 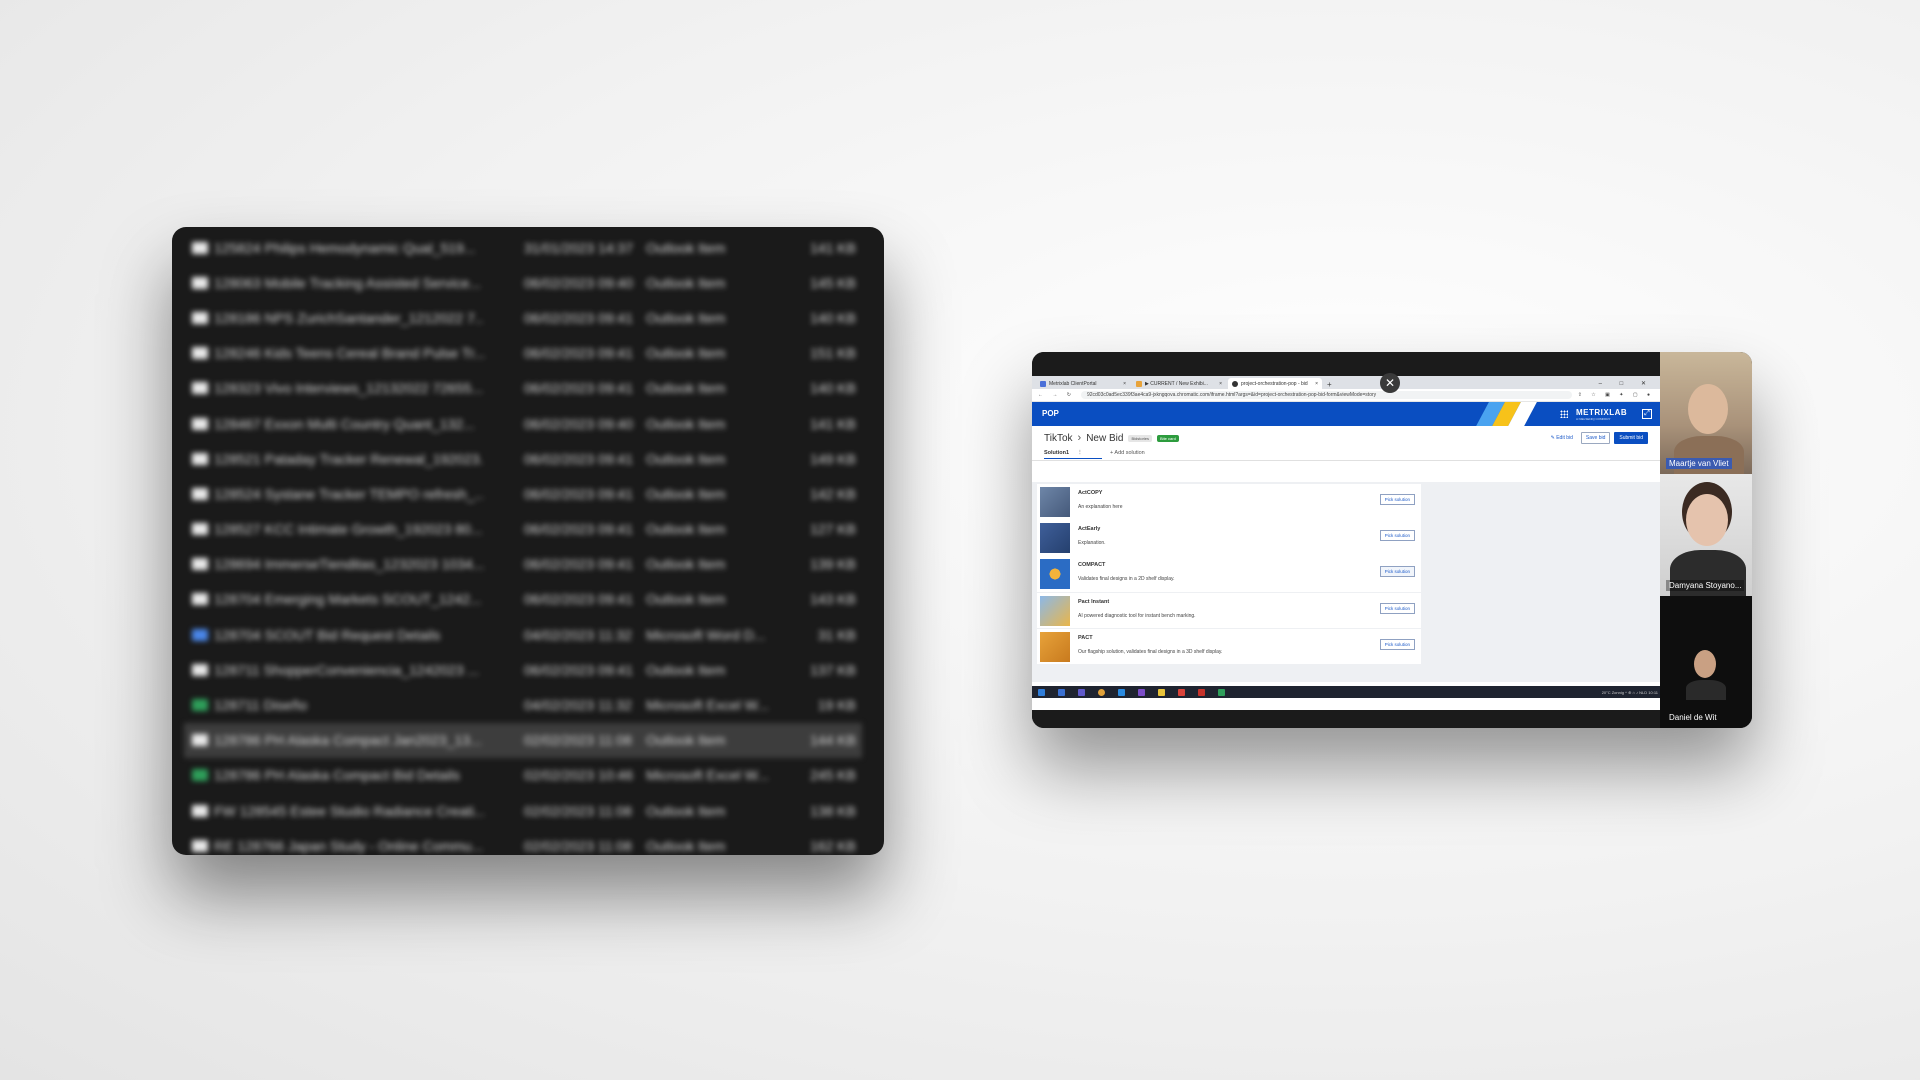 I want to click on participant-tile: Maartje van Vliet, so click(x=1706, y=413).